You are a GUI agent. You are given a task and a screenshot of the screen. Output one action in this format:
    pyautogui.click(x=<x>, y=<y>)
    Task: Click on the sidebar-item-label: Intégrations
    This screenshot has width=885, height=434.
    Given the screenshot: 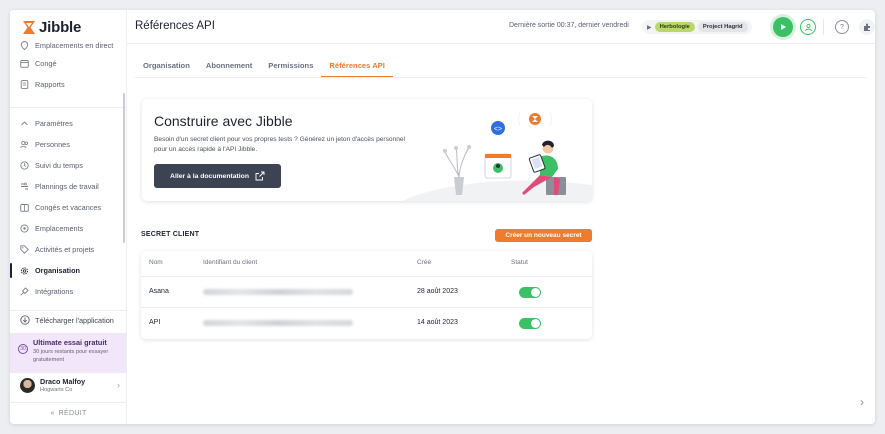 What is the action you would take?
    pyautogui.click(x=54, y=291)
    